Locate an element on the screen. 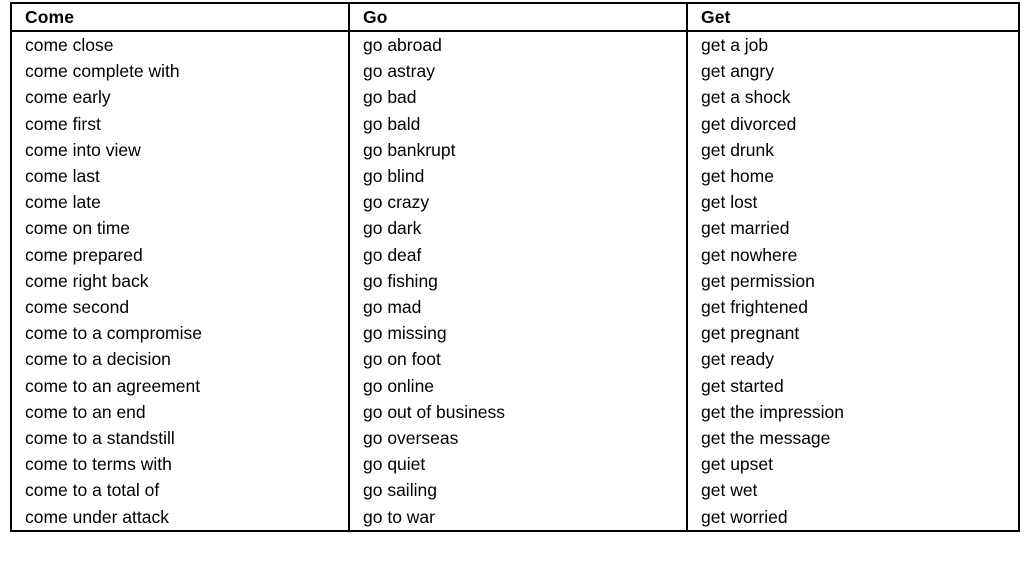 The height and width of the screenshot is (562, 1024). column-header-go: Go is located at coordinates (518, 17).